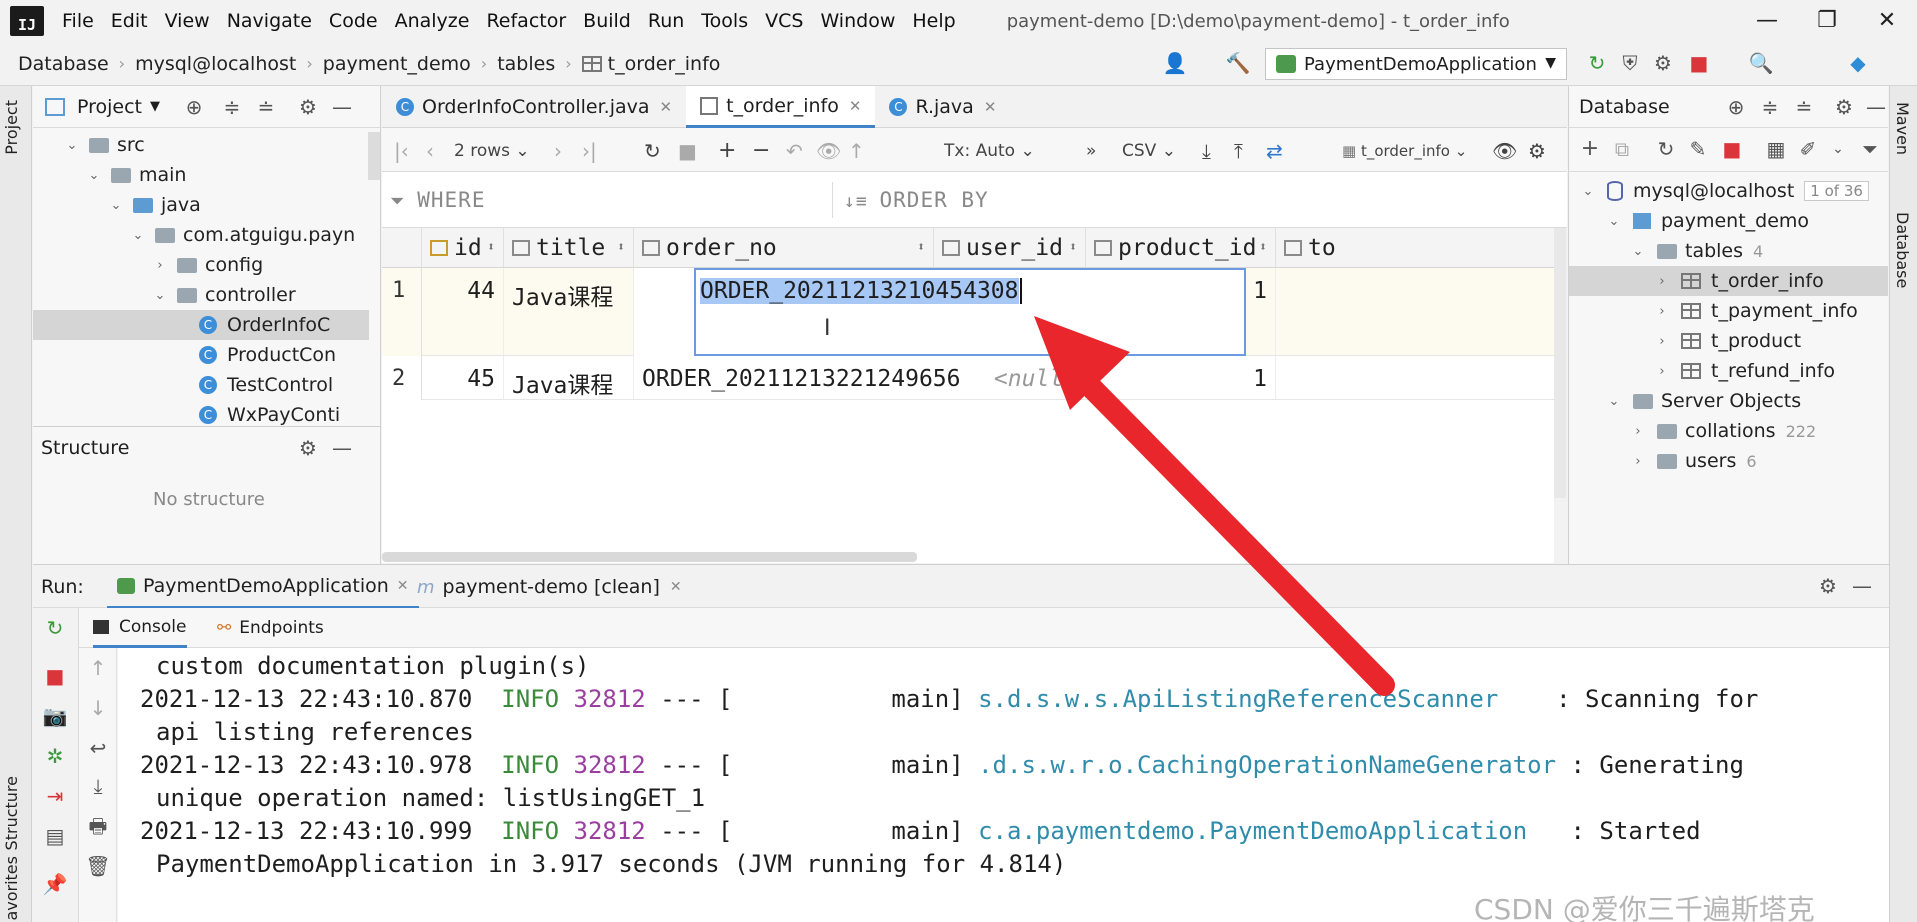  What do you see at coordinates (549, 587) in the screenshot?
I see `run-tab-clean: m payment-demo [clean] ✕` at bounding box center [549, 587].